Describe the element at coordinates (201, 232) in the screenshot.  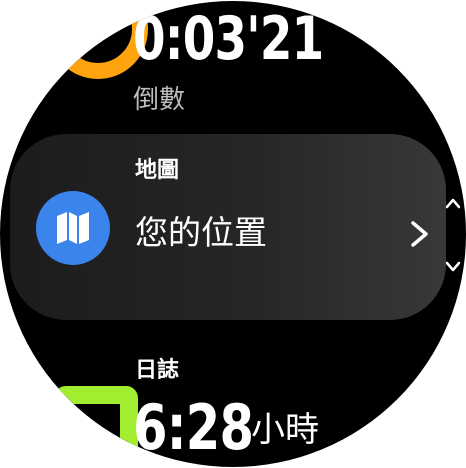
I see `map-card-location: 您的位置` at that location.